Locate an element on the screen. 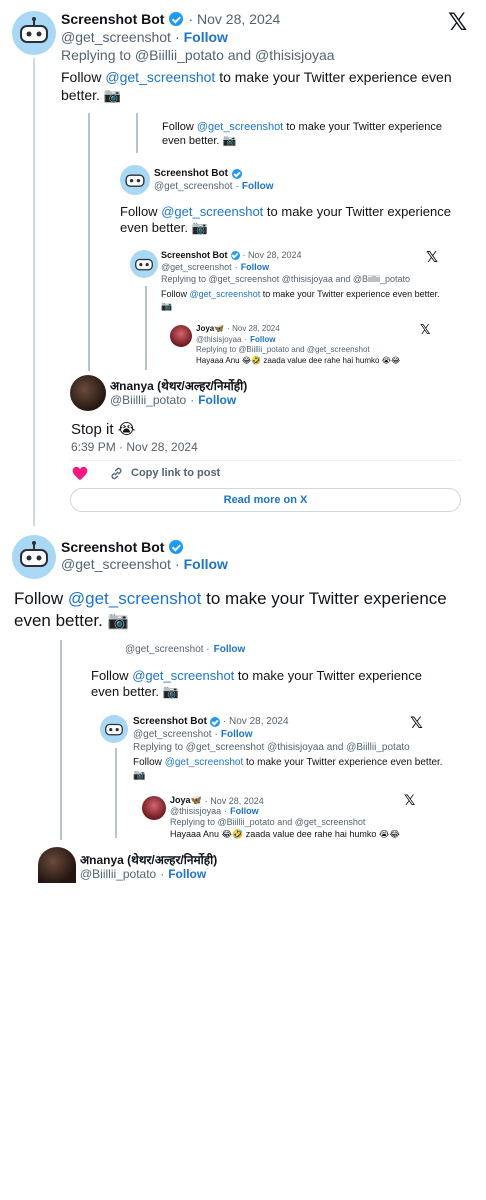 The image size is (486, 1200). heart-icon is located at coordinates (80, 473).